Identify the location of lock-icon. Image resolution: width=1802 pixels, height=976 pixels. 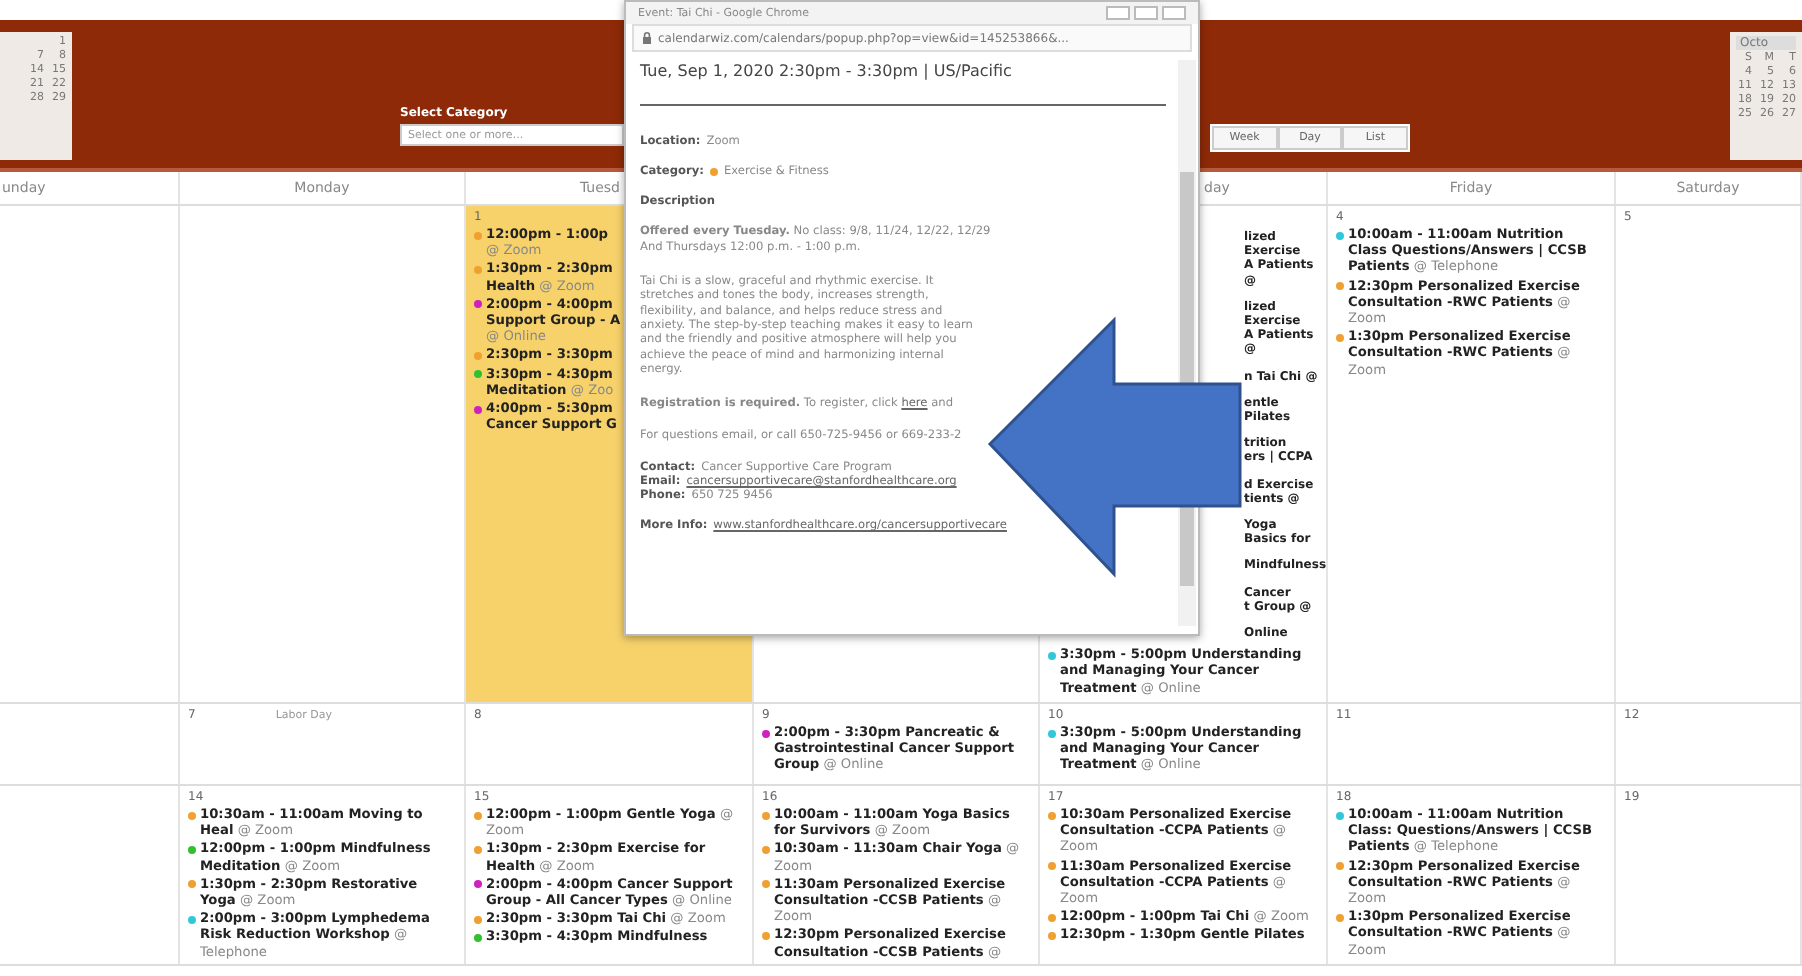
(647, 38).